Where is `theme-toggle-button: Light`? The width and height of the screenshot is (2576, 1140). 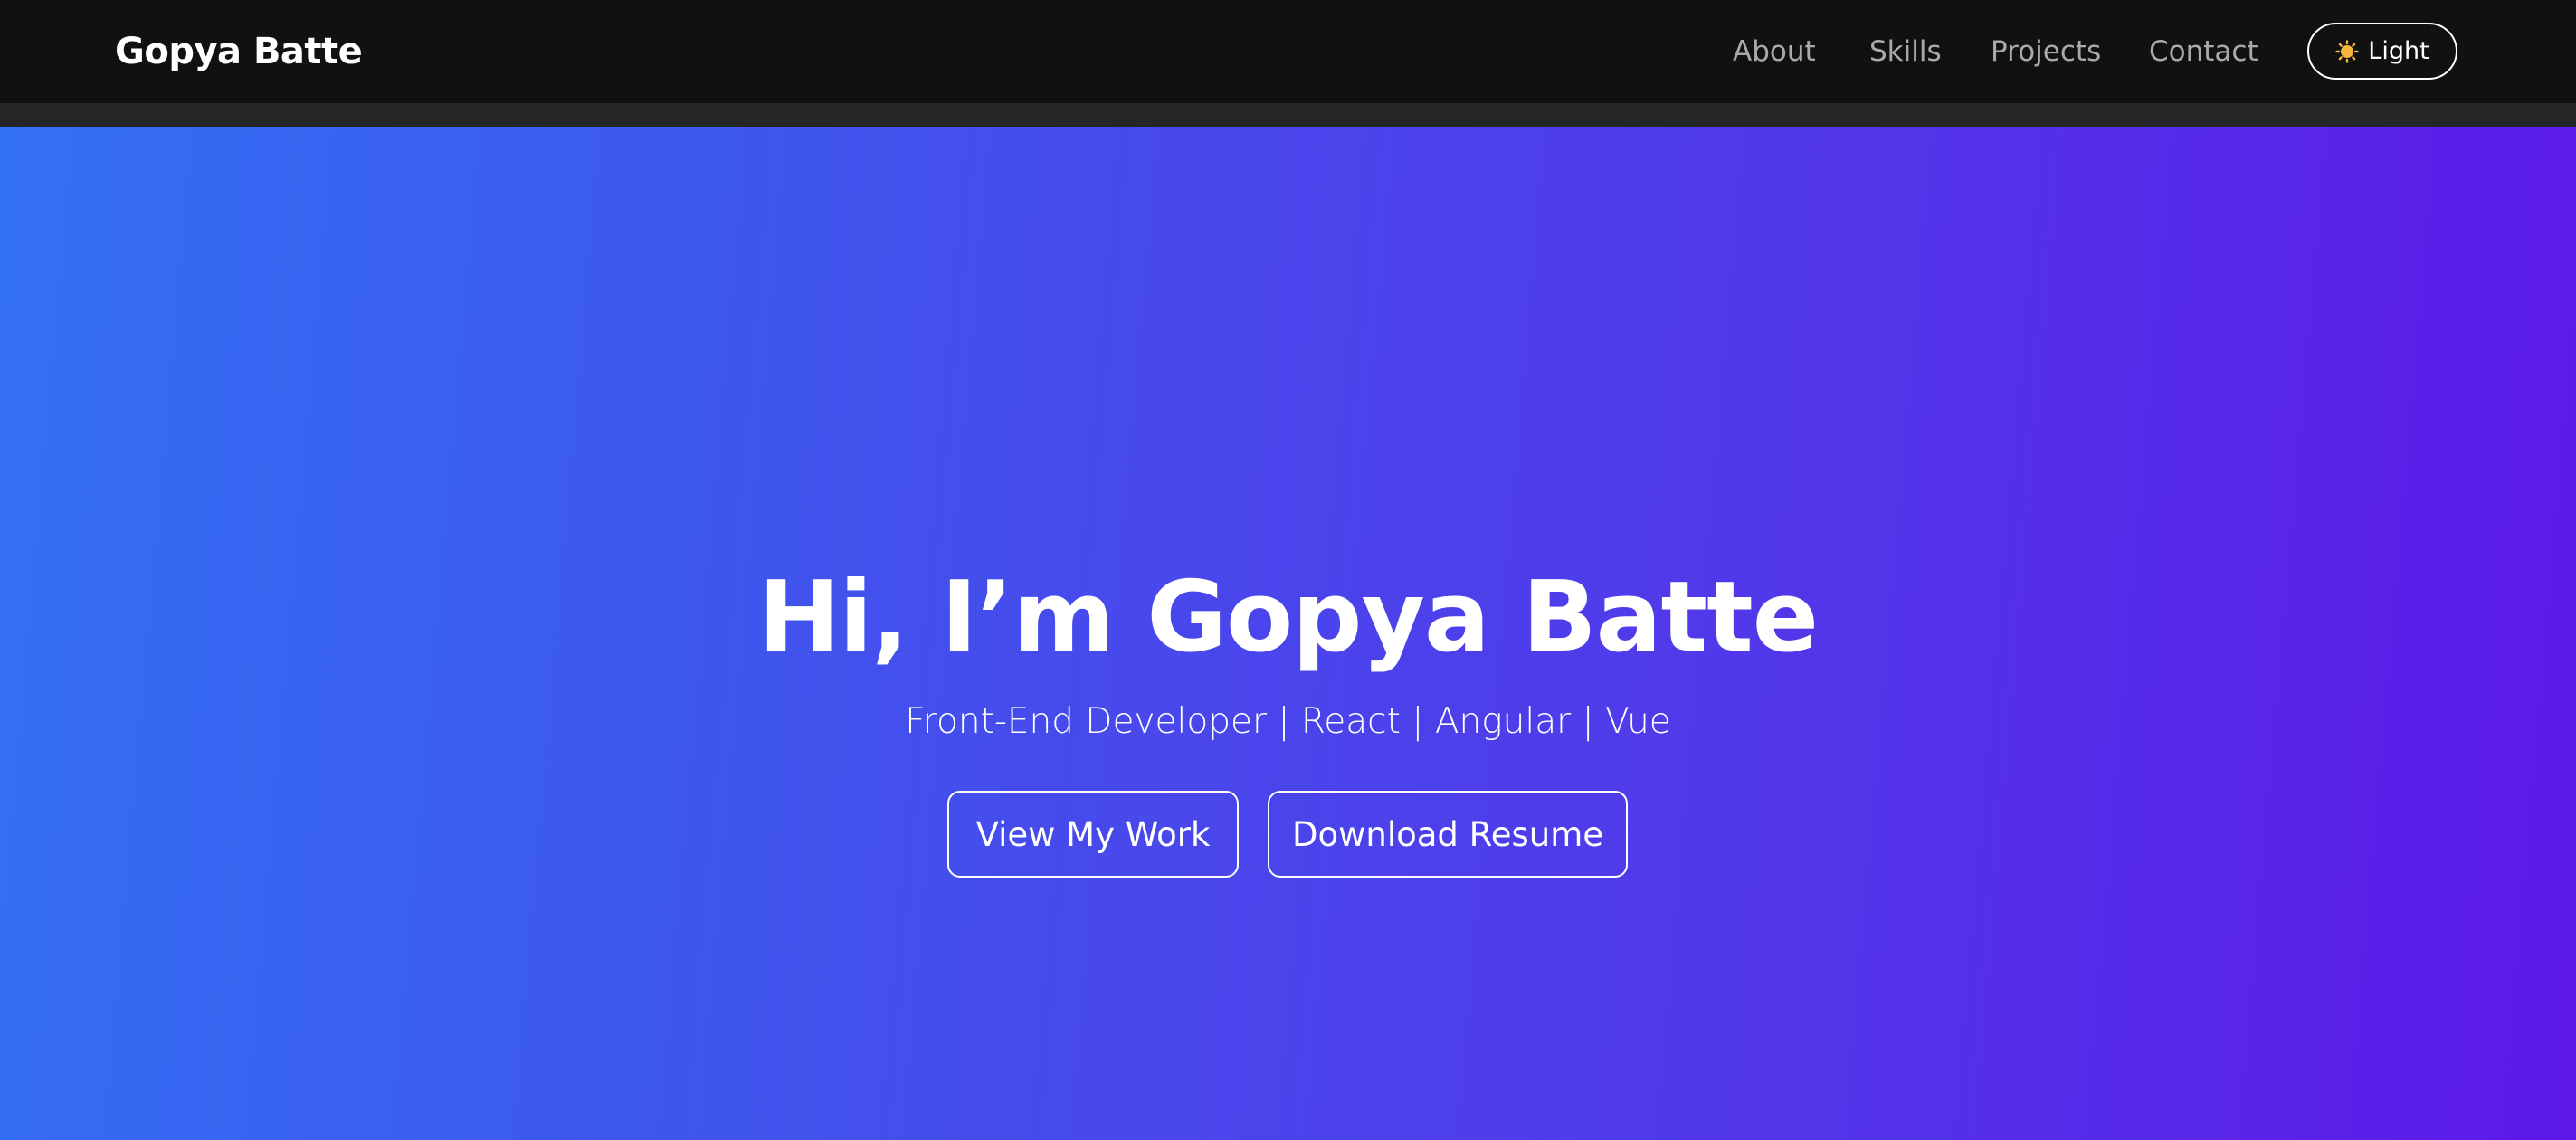 theme-toggle-button: Light is located at coordinates (2382, 52).